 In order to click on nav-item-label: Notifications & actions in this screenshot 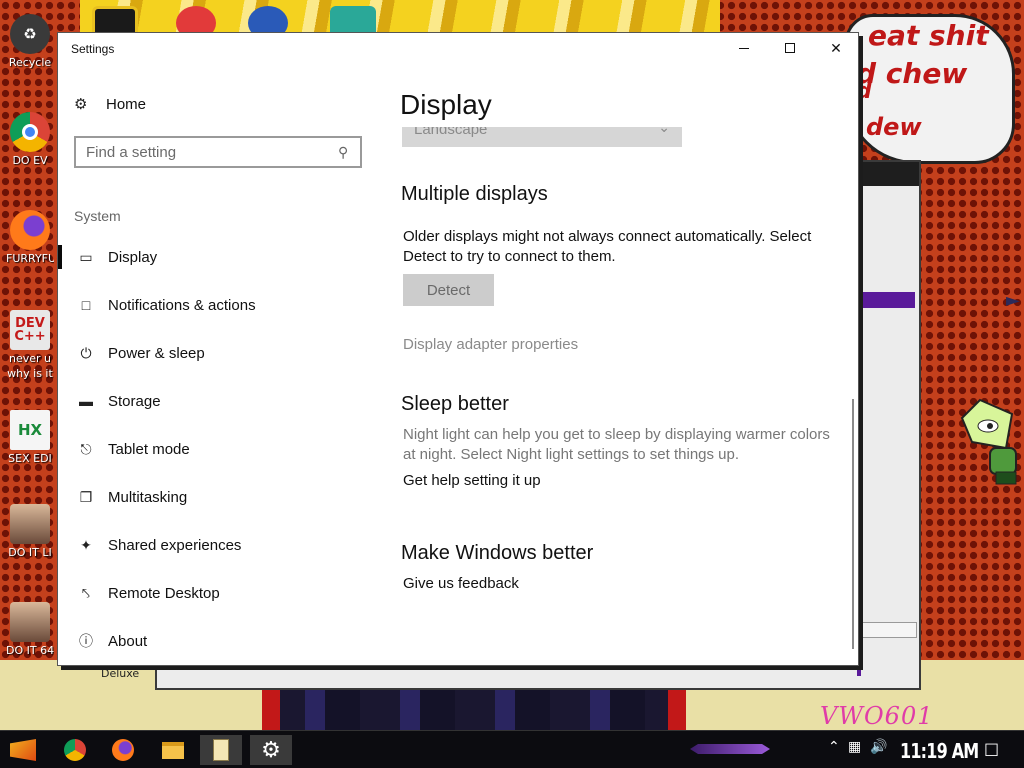, I will do `click(182, 305)`.